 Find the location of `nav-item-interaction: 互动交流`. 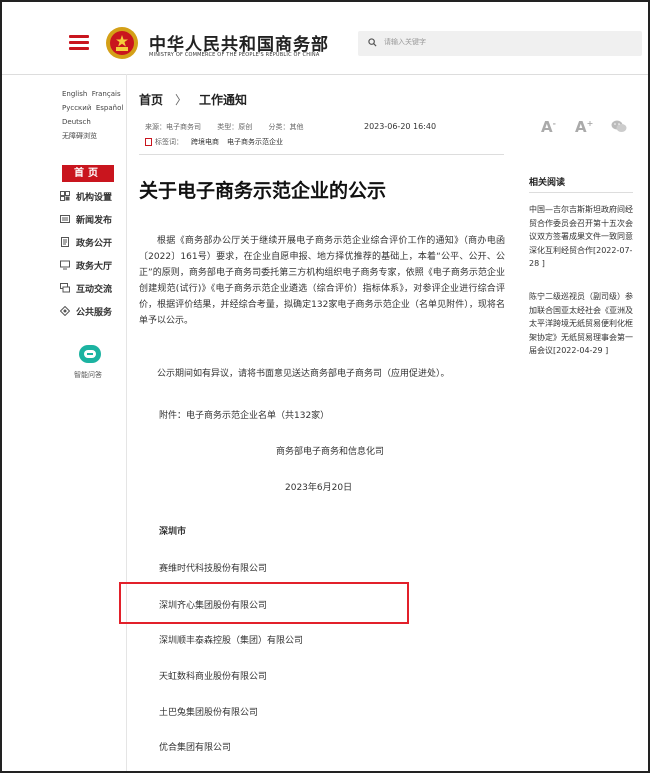

nav-item-interaction: 互动交流 is located at coordinates (86, 288).